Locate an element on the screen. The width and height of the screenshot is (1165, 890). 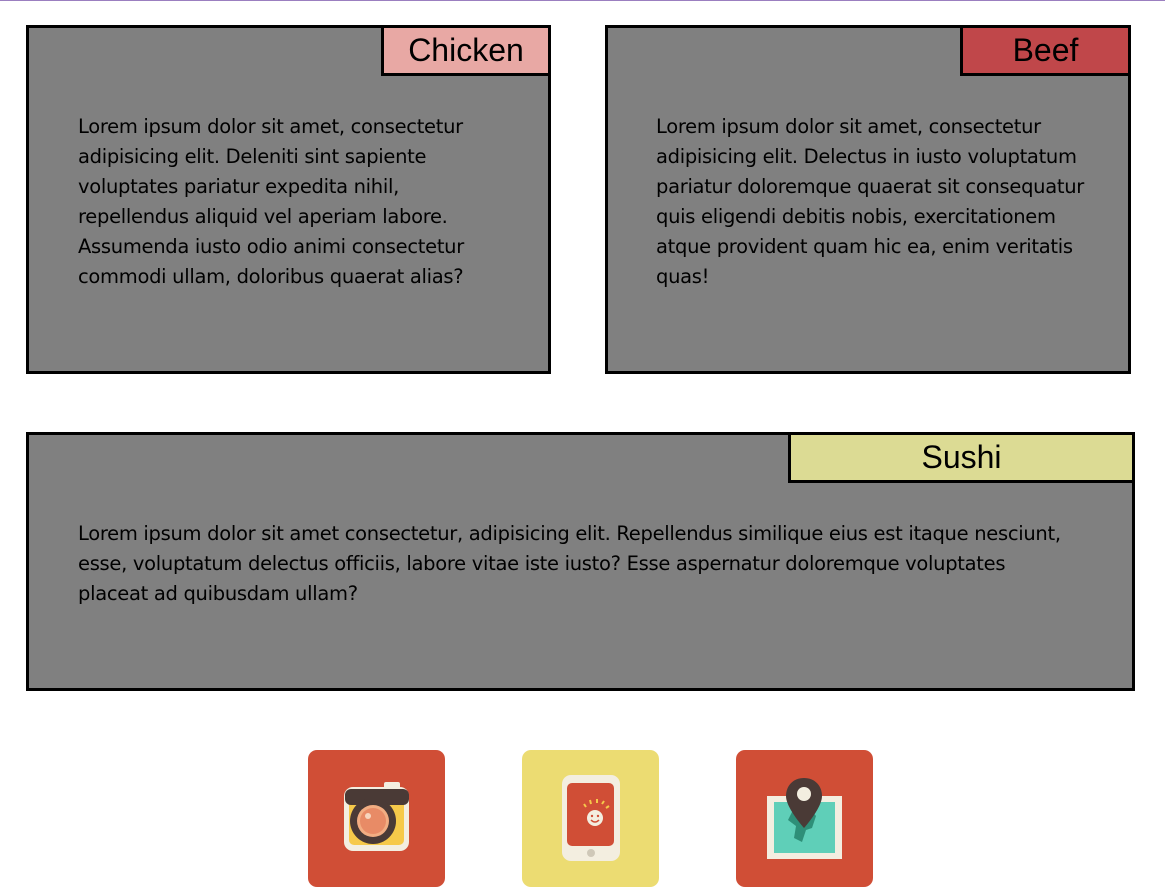
phone-icon is located at coordinates (590, 818).